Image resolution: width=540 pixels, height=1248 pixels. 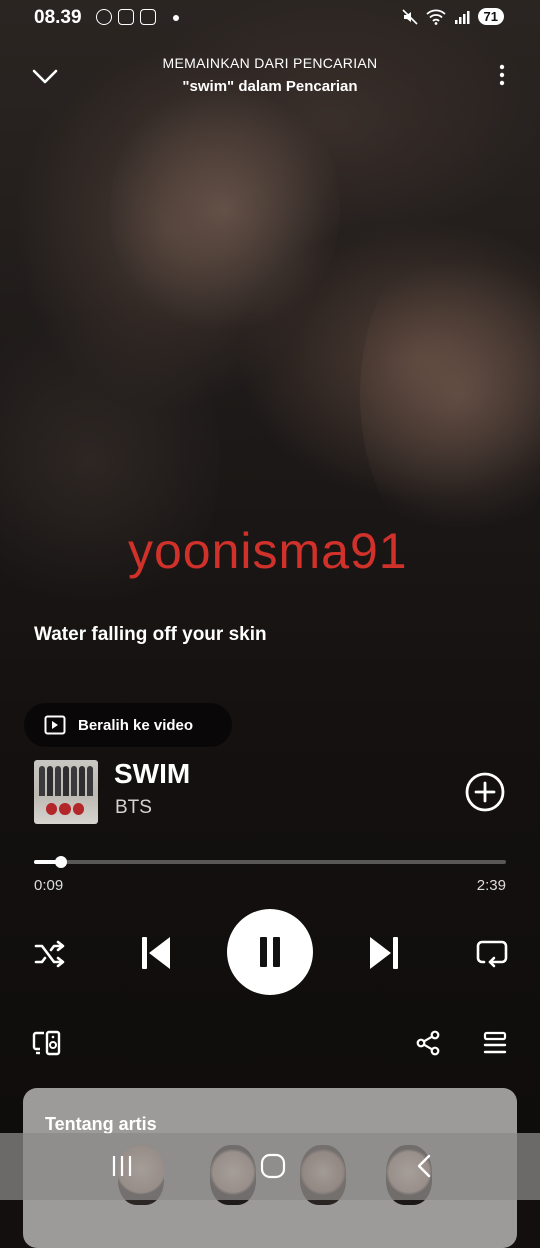 I want to click on total-time: 2:39, so click(x=491, y=885).